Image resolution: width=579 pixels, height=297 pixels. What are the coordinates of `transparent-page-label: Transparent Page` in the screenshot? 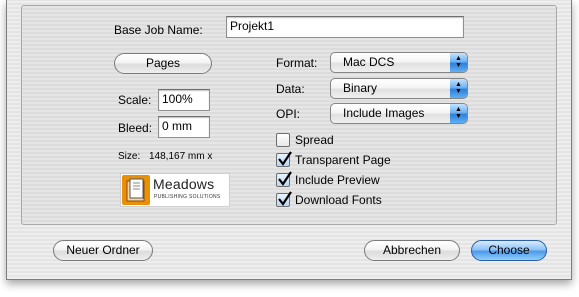 It's located at (343, 160).